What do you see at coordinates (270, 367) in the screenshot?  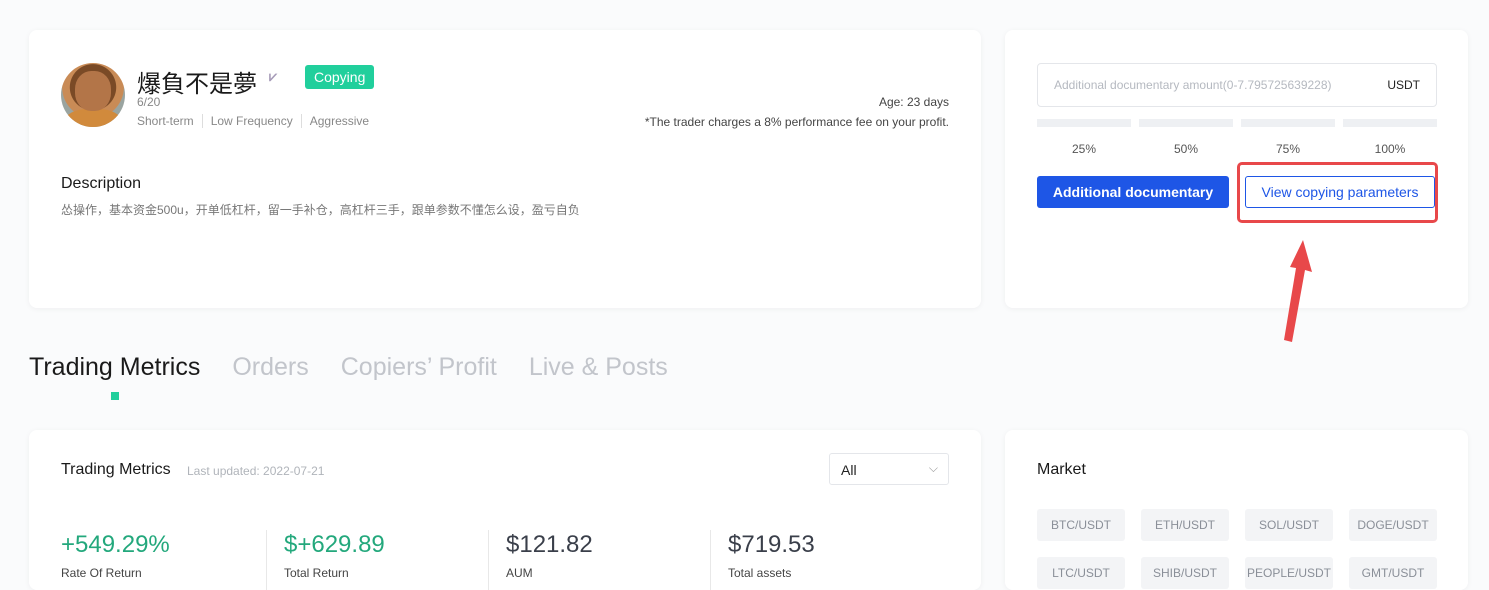 I see `tab-orders: Orders` at bounding box center [270, 367].